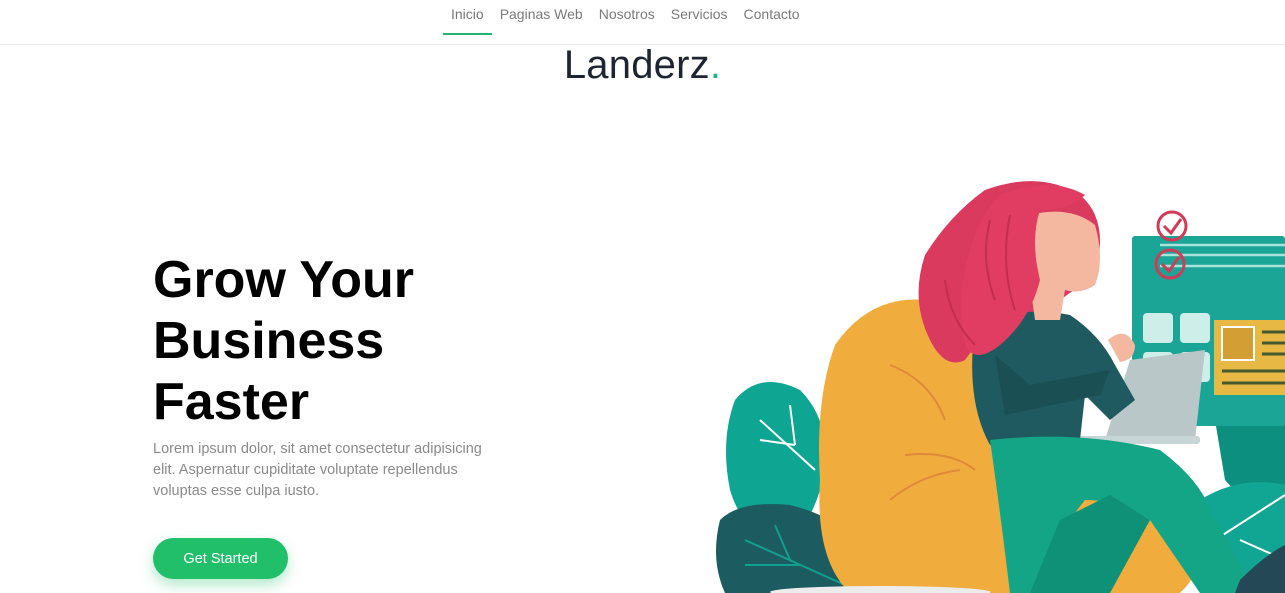 The image size is (1285, 593). What do you see at coordinates (772, 17) in the screenshot?
I see `nav-item-contacto: Contacto` at bounding box center [772, 17].